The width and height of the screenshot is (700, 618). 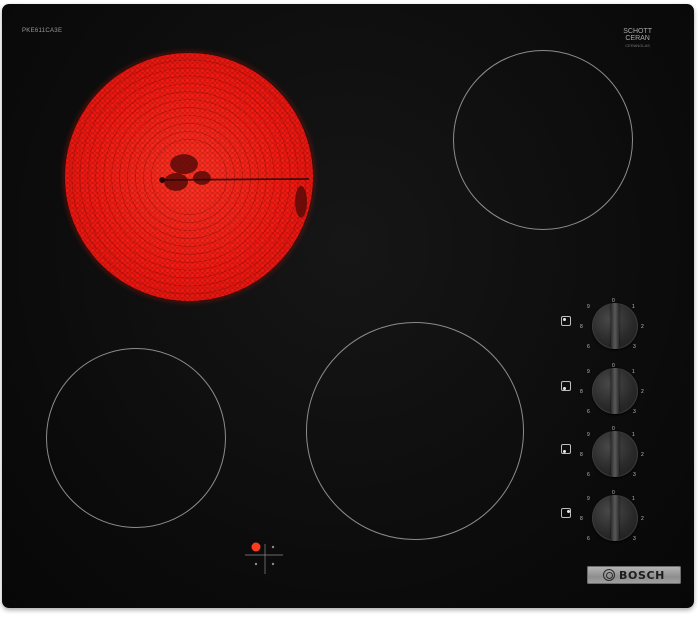 I want to click on brand-plate: BOSCH, so click(x=634, y=575).